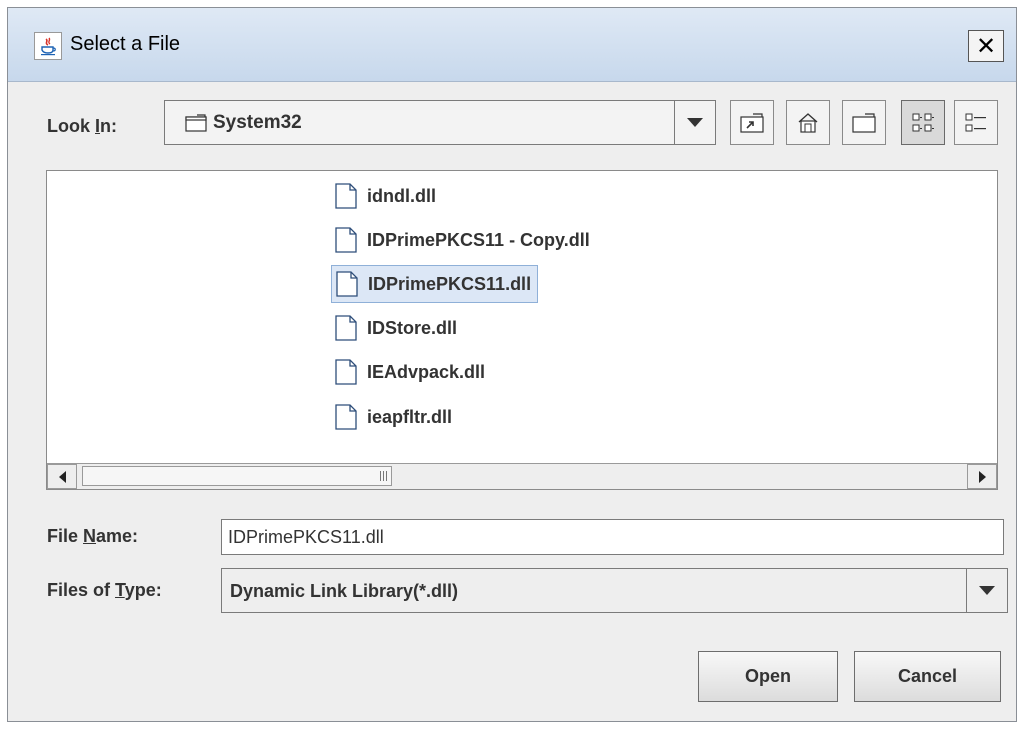  What do you see at coordinates (104, 590) in the screenshot?
I see `file-type-label: Files of Type:` at bounding box center [104, 590].